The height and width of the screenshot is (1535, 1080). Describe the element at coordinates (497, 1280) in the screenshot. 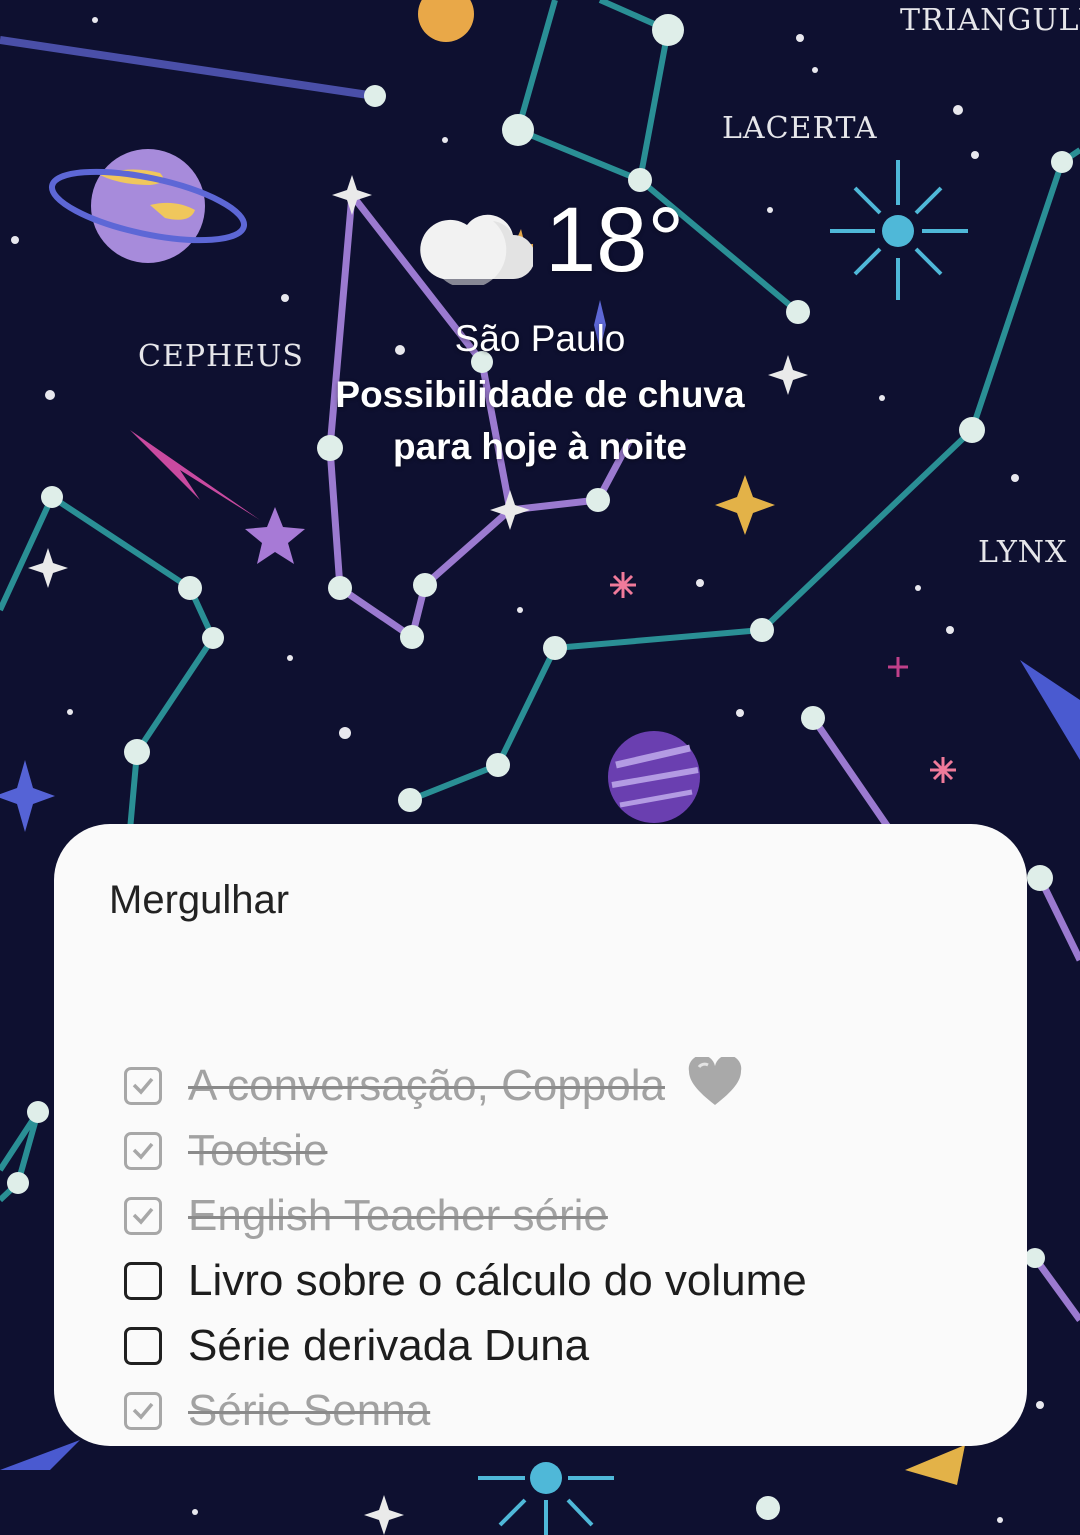

I see `item-label: Livro sobre o cálculo do volume` at that location.